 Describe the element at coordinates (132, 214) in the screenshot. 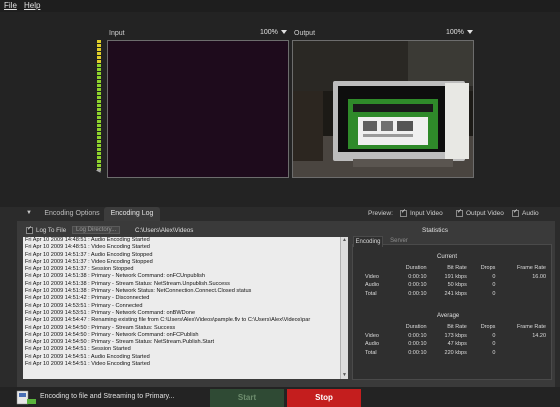

I see `tab-encoding-log: Encoding Log` at that location.